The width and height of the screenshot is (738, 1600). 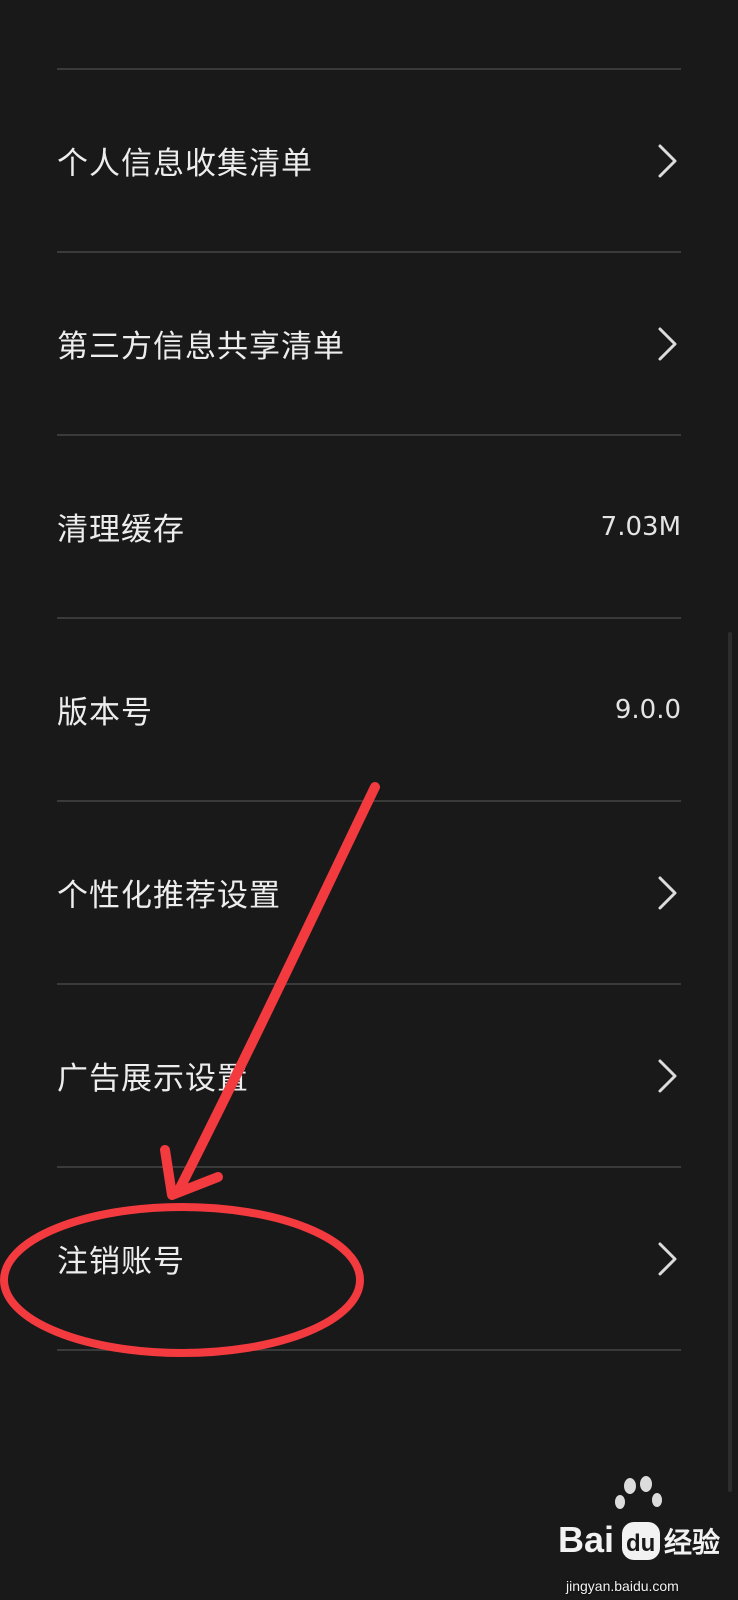 What do you see at coordinates (730, 1062) in the screenshot?
I see `scrollbar` at bounding box center [730, 1062].